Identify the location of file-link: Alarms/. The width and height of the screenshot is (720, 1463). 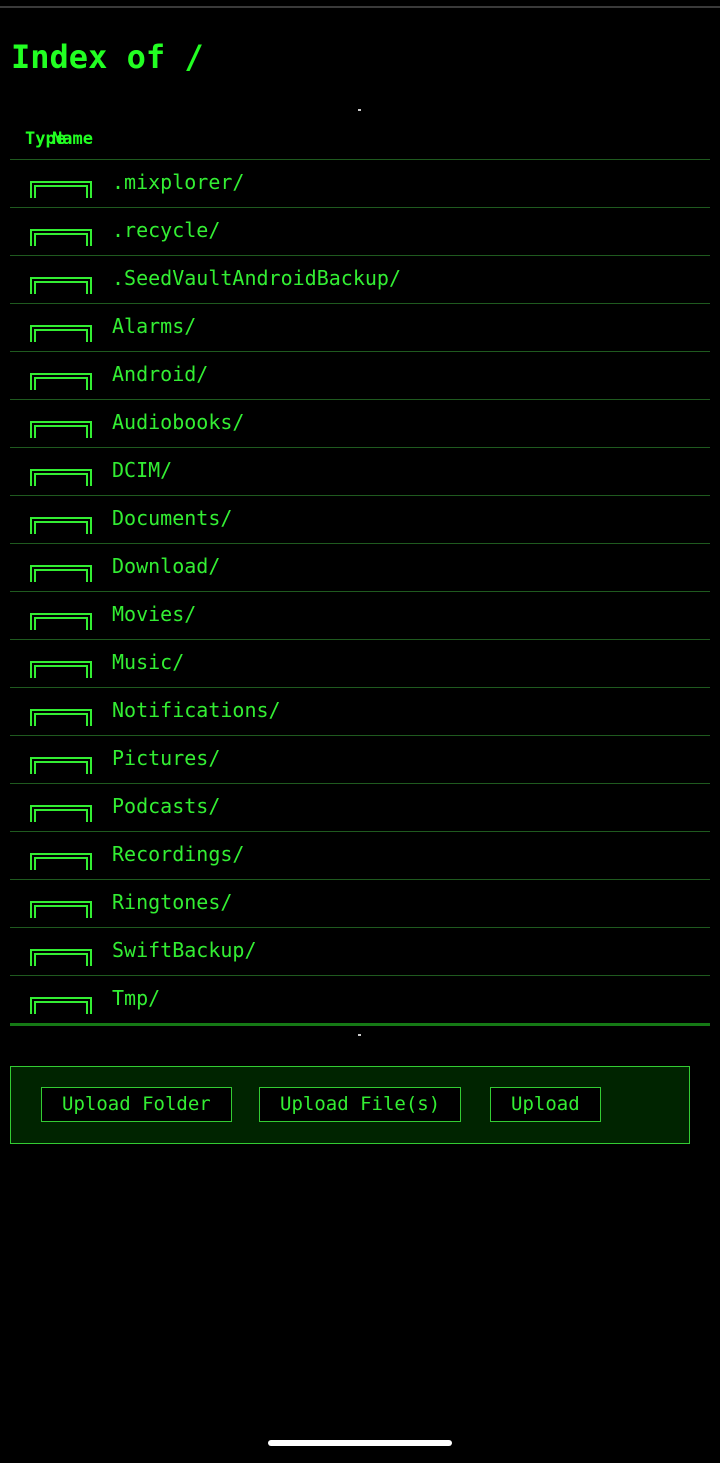
(154, 326).